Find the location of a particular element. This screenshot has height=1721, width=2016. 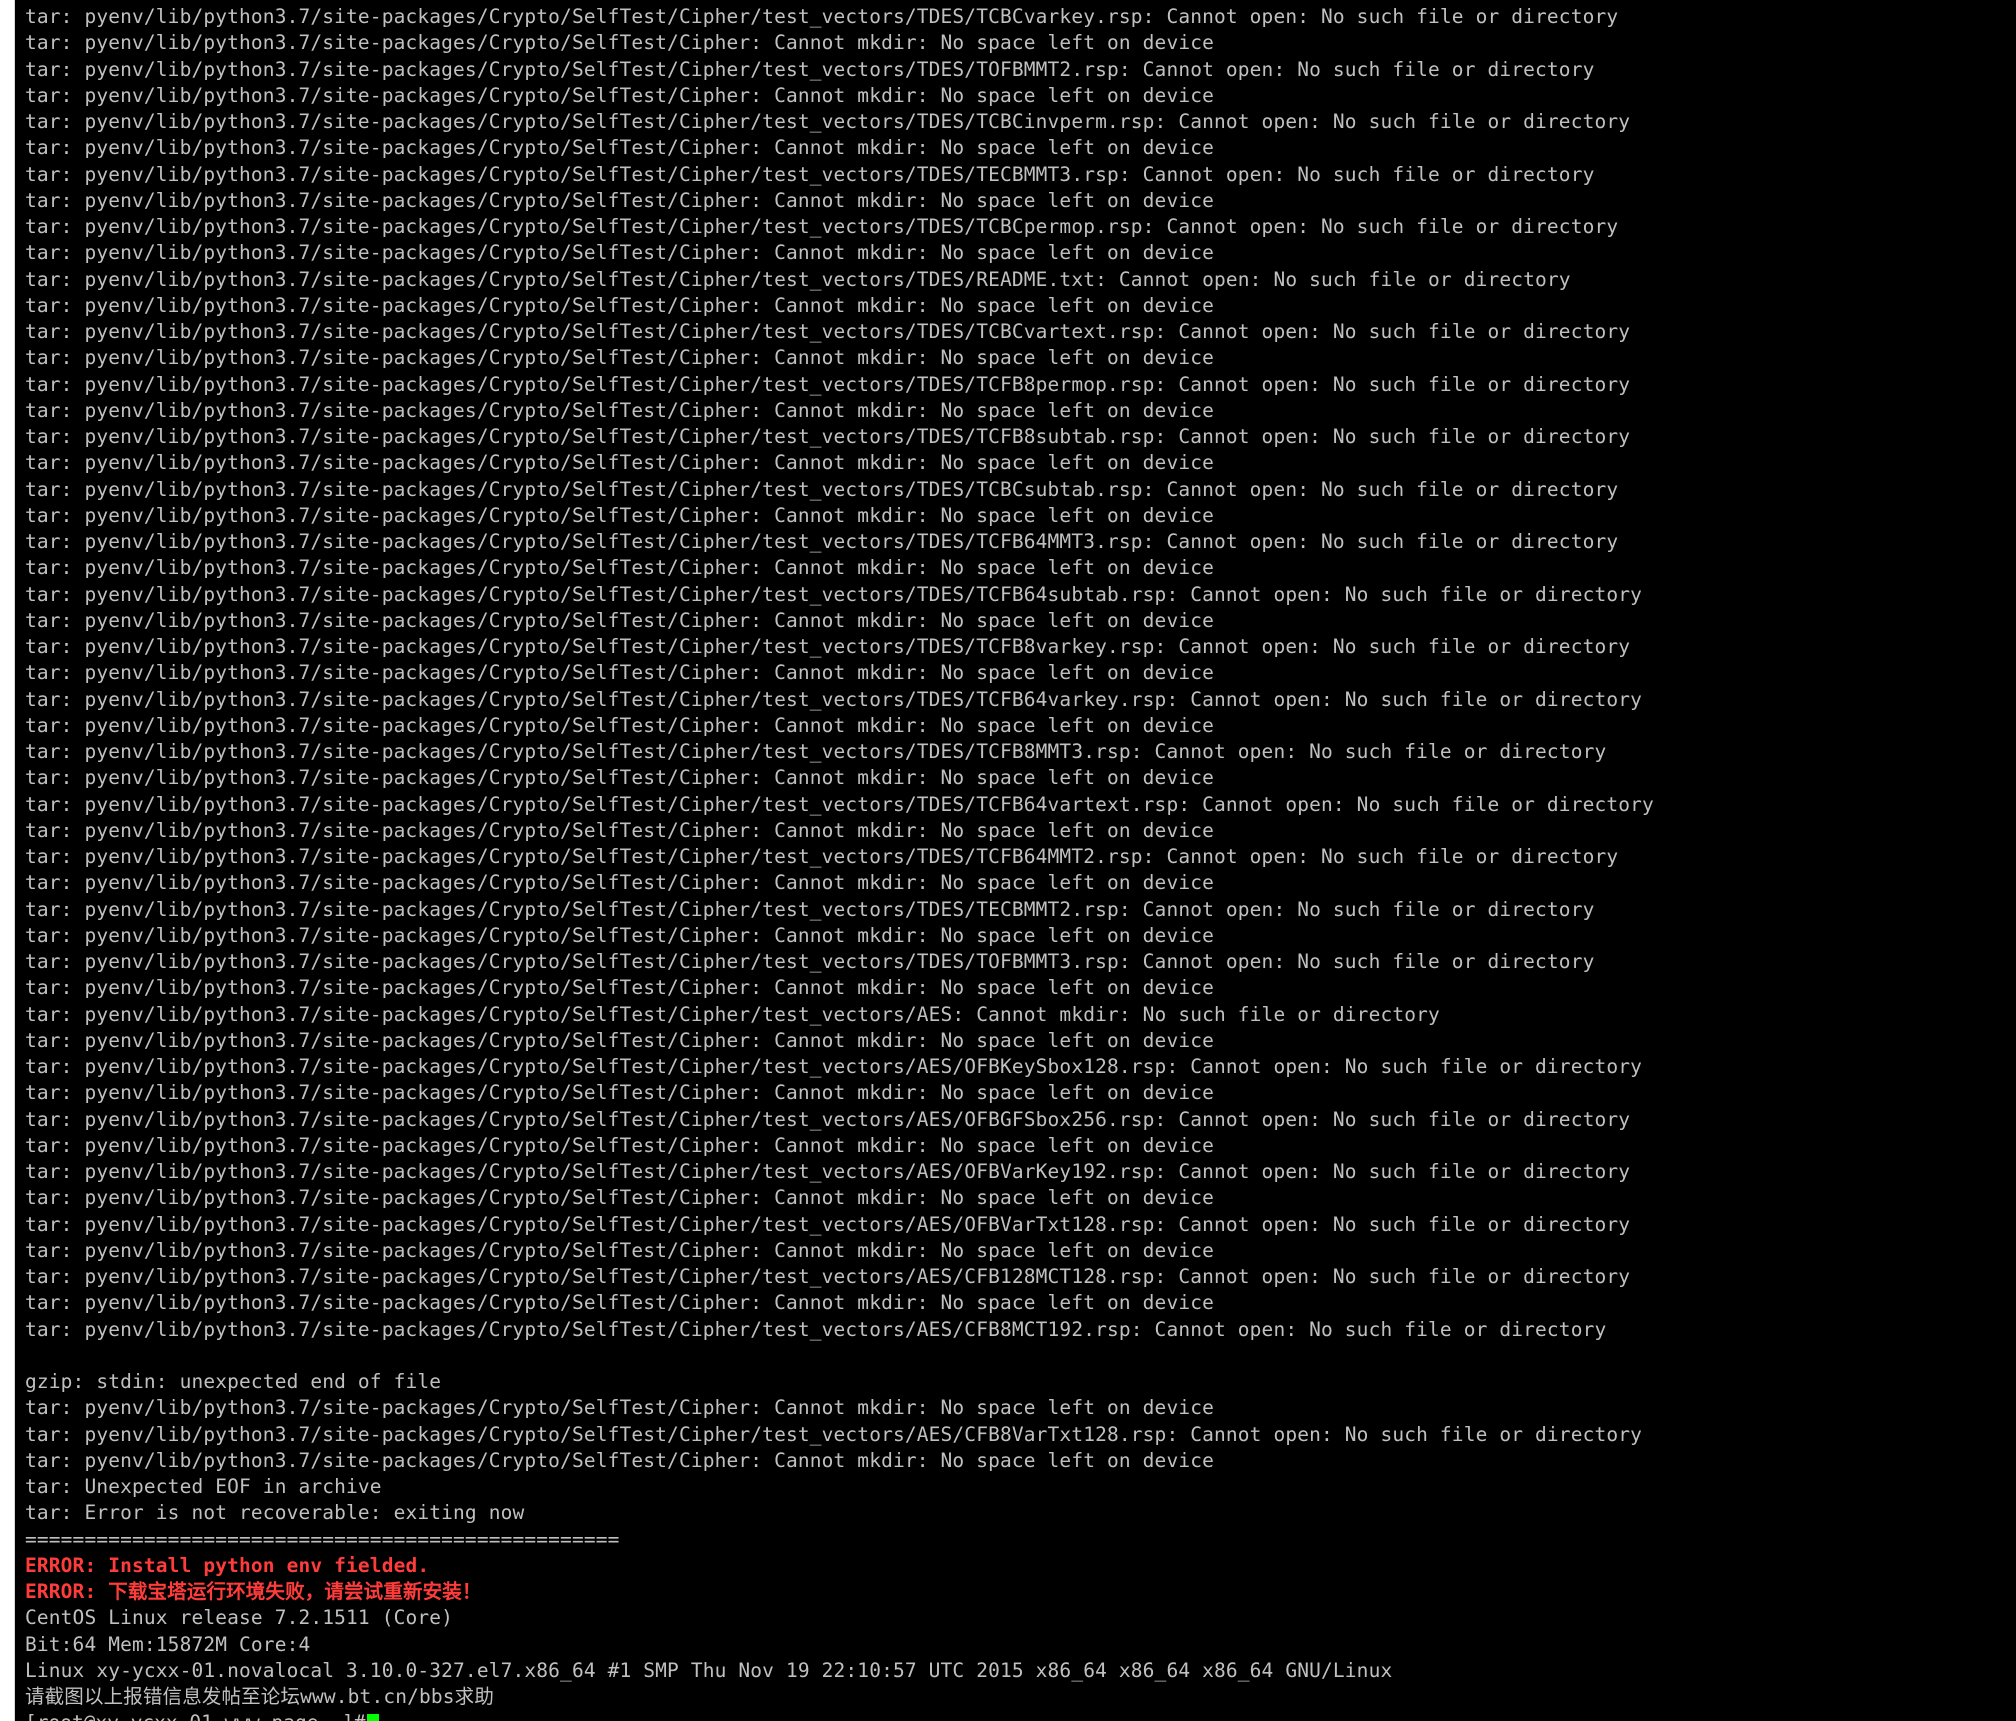

shell-prompt: [root@xy-ycxx-01 www_page ~]# is located at coordinates (195, 1716).